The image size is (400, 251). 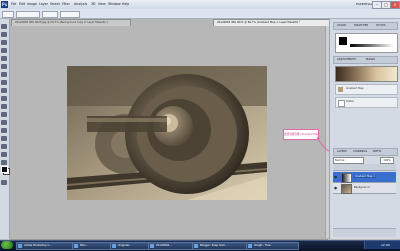 What do you see at coordinates (4, 154) in the screenshot?
I see `path-selection-tool-icon` at bounding box center [4, 154].